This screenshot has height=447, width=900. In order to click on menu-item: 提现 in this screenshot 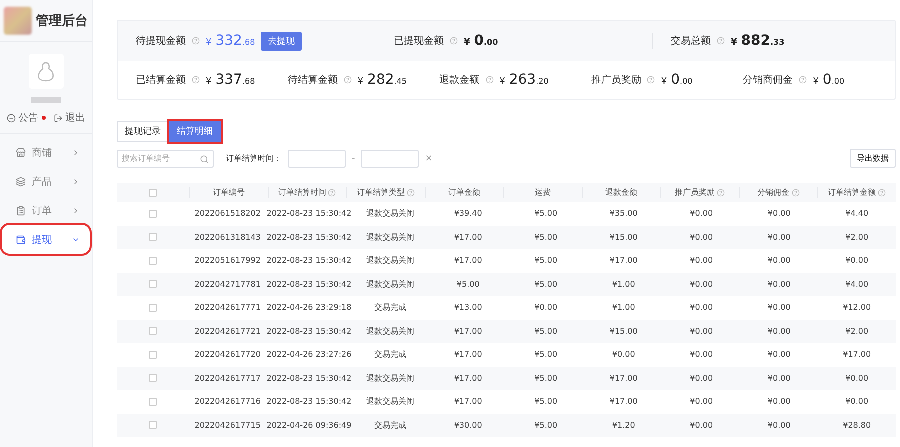, I will do `click(46, 239)`.